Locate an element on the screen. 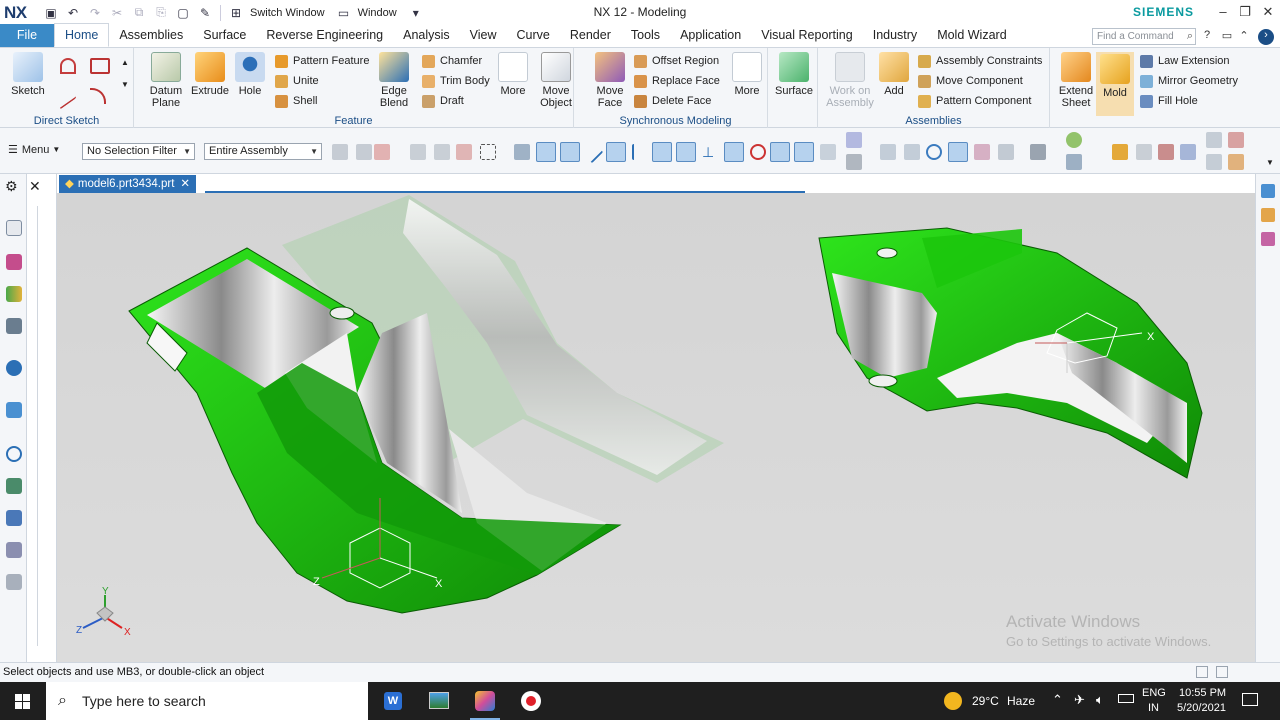  shaded-with-edges-icon is located at coordinates (958, 152).